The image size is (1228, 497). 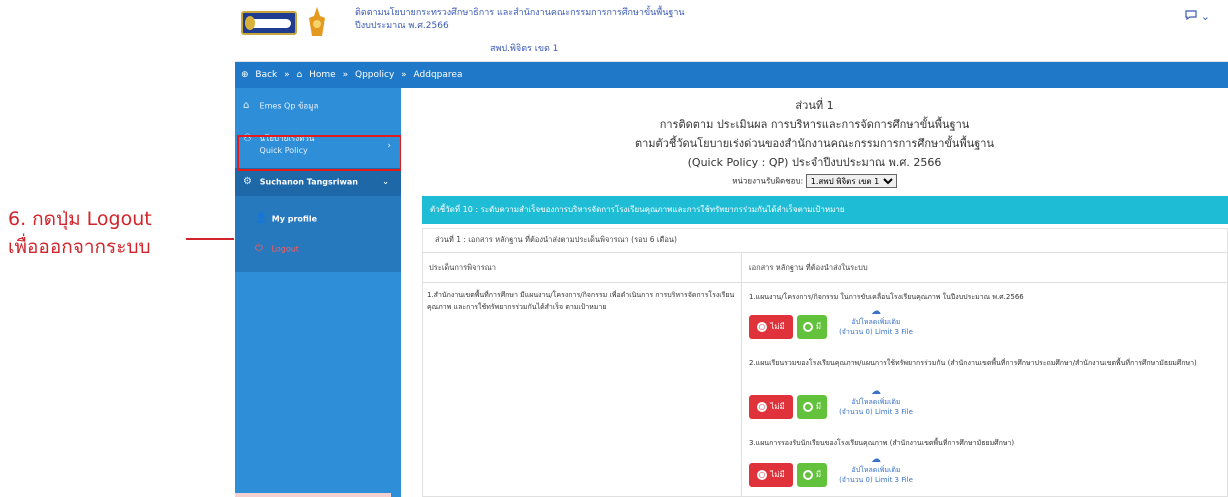 I want to click on header-office: สพป.พิจิตร เขต 1, so click(x=524, y=49).